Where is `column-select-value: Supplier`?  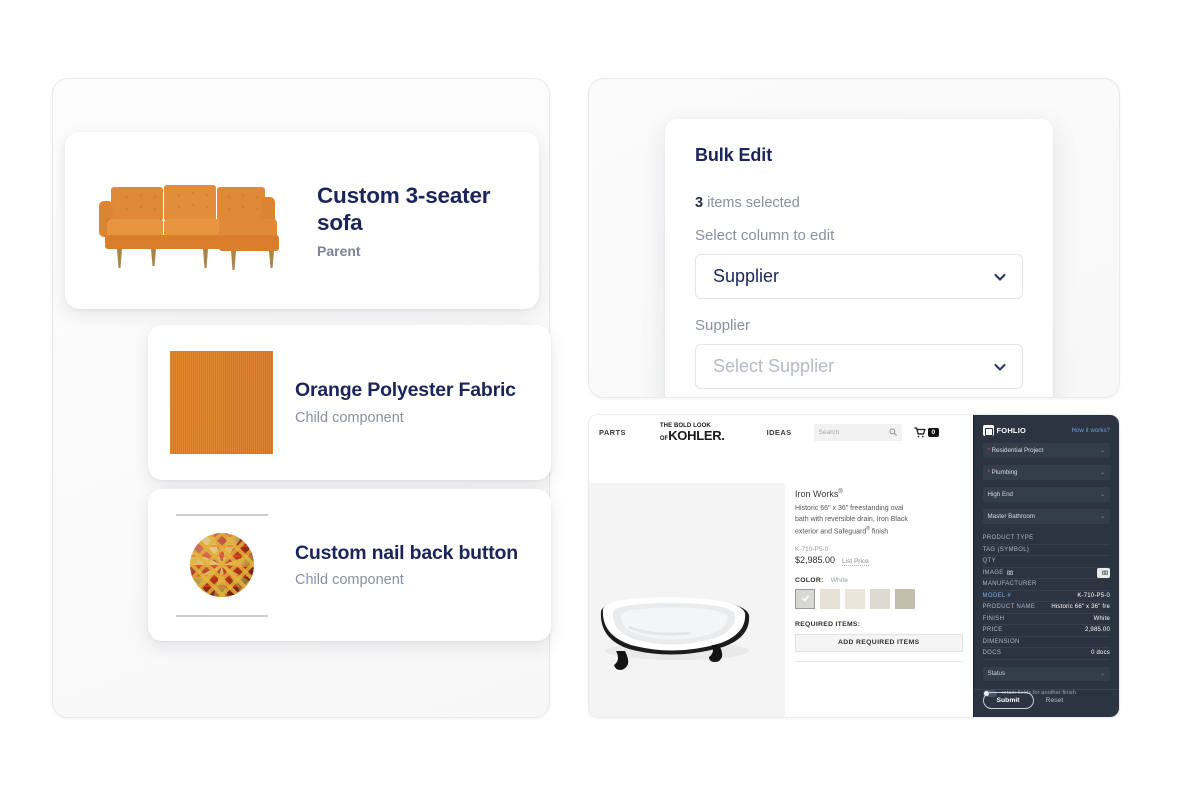
column-select-value: Supplier is located at coordinates (746, 276).